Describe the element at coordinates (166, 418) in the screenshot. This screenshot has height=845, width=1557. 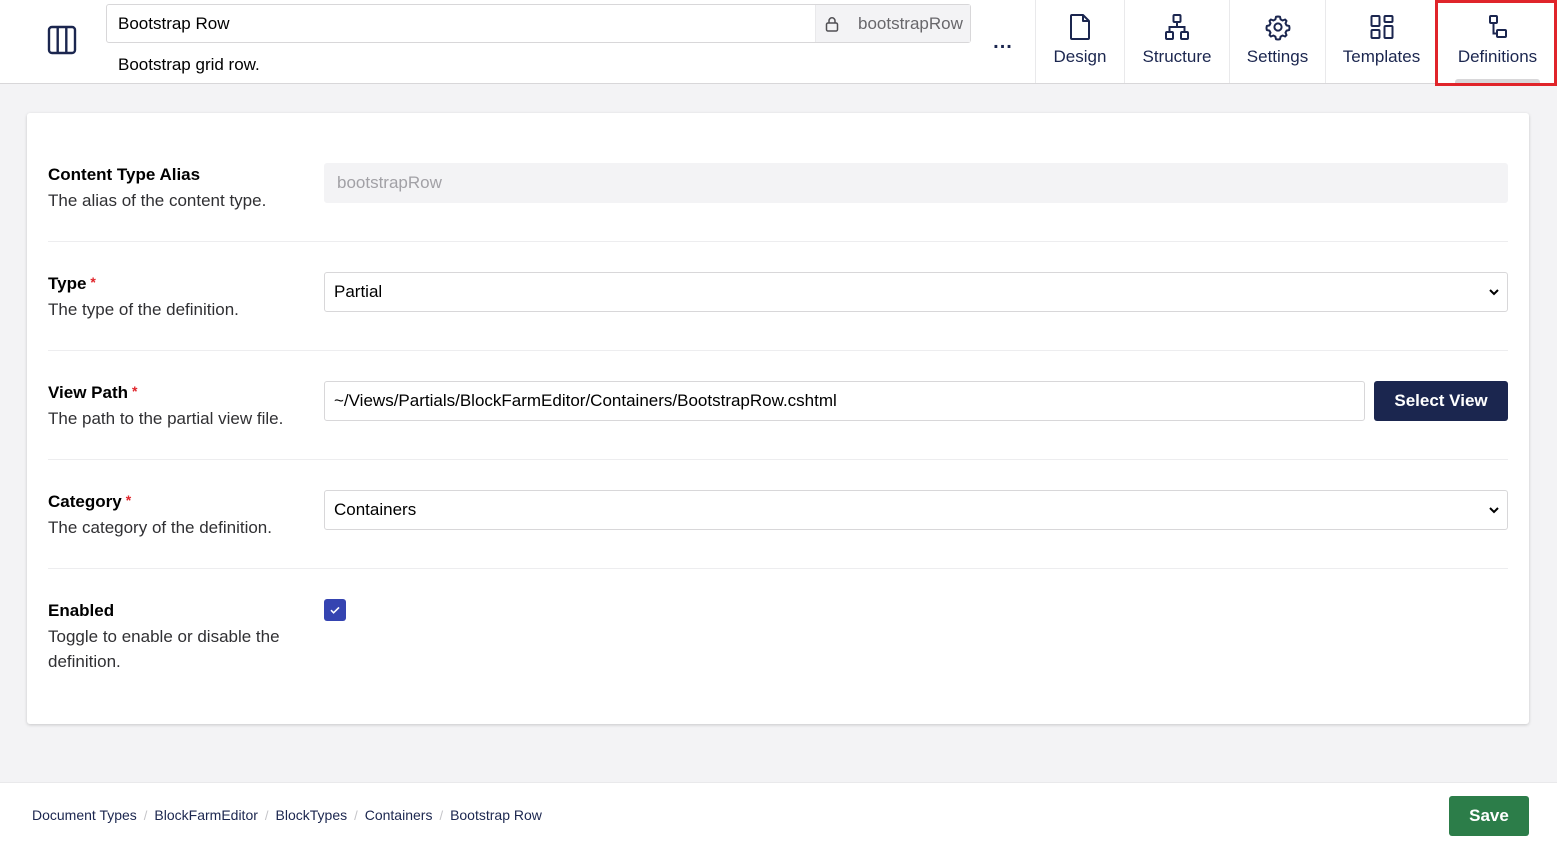
I see `property-description: The path to the partial view file.` at that location.